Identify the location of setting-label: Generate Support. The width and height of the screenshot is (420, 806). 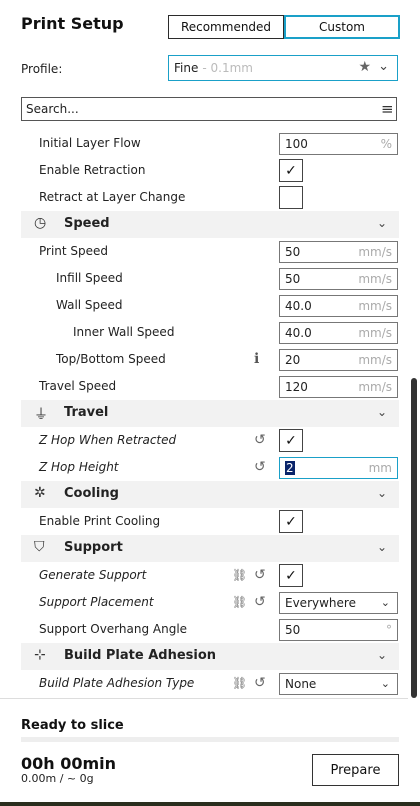
(93, 575).